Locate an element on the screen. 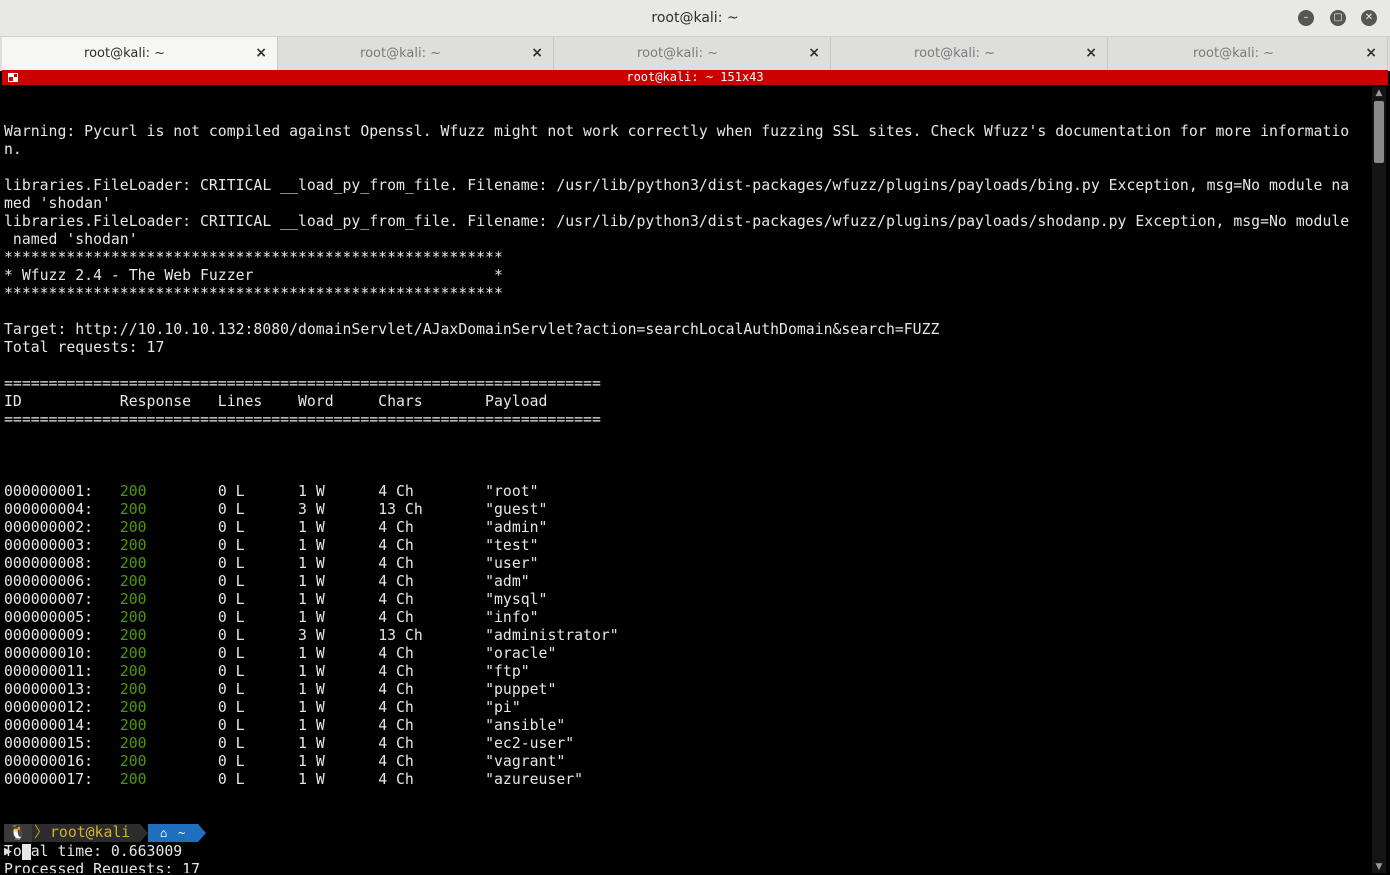  summary-line is located at coordinates (687, 834).